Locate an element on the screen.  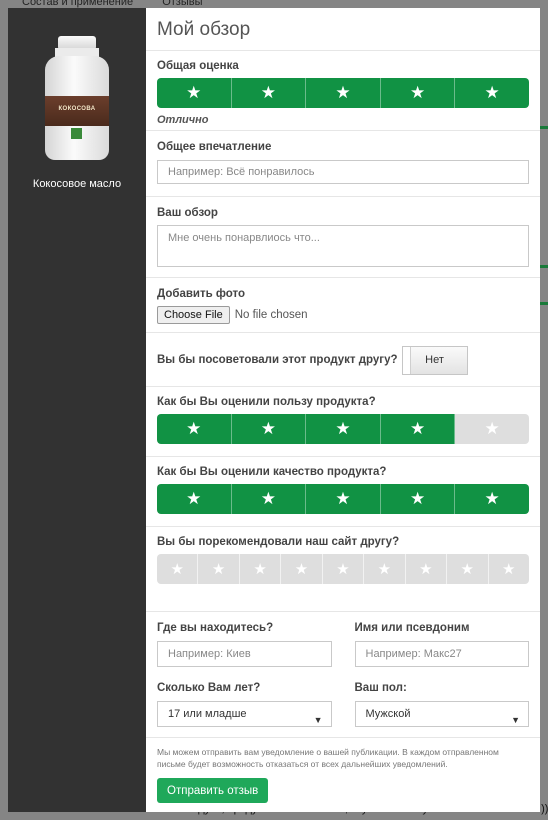
rating-star-7-icon: ★ is located at coordinates (426, 569).